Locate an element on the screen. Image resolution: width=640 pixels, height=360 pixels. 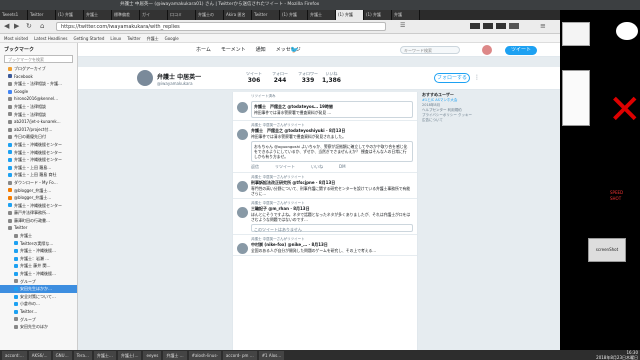
browser-tab-active: (1) 弁護 is located at coordinates (350, 15).